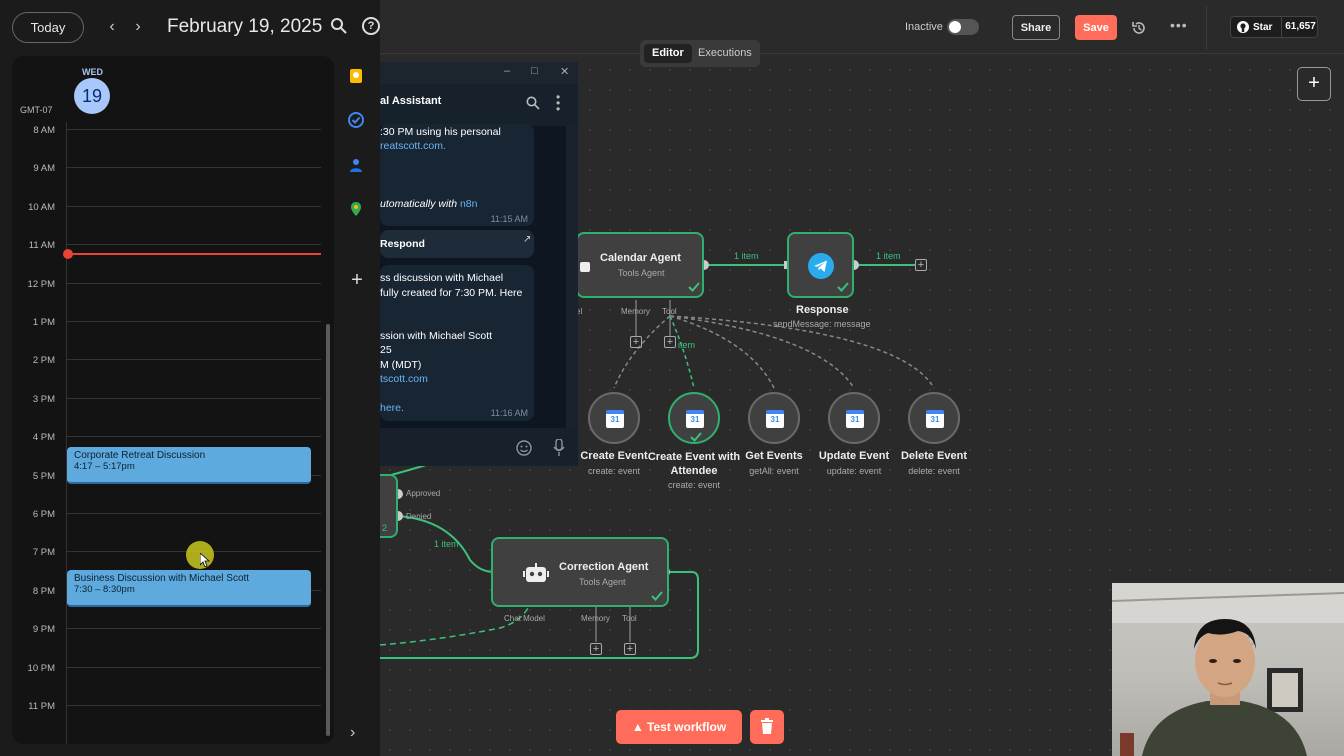 The height and width of the screenshot is (756, 1344). Describe the element at coordinates (44, 168) in the screenshot. I see `hour-label: 9 AM` at that location.